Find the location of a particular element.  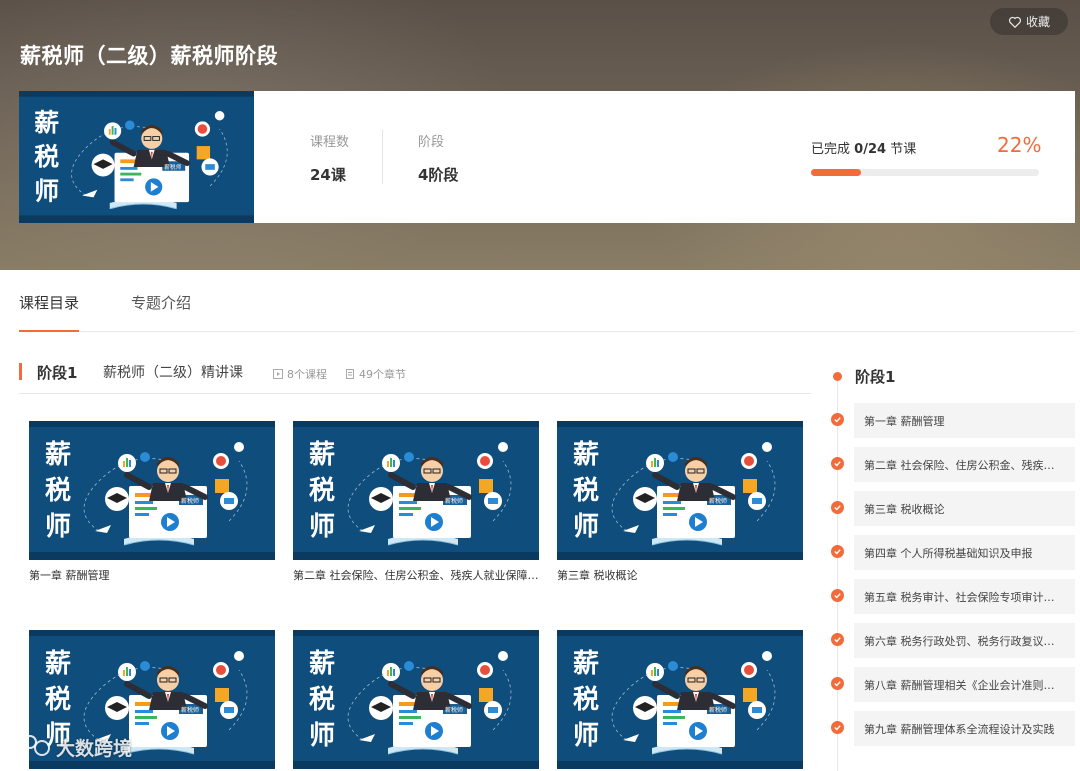

course-count: 8个课程 is located at coordinates (307, 374).